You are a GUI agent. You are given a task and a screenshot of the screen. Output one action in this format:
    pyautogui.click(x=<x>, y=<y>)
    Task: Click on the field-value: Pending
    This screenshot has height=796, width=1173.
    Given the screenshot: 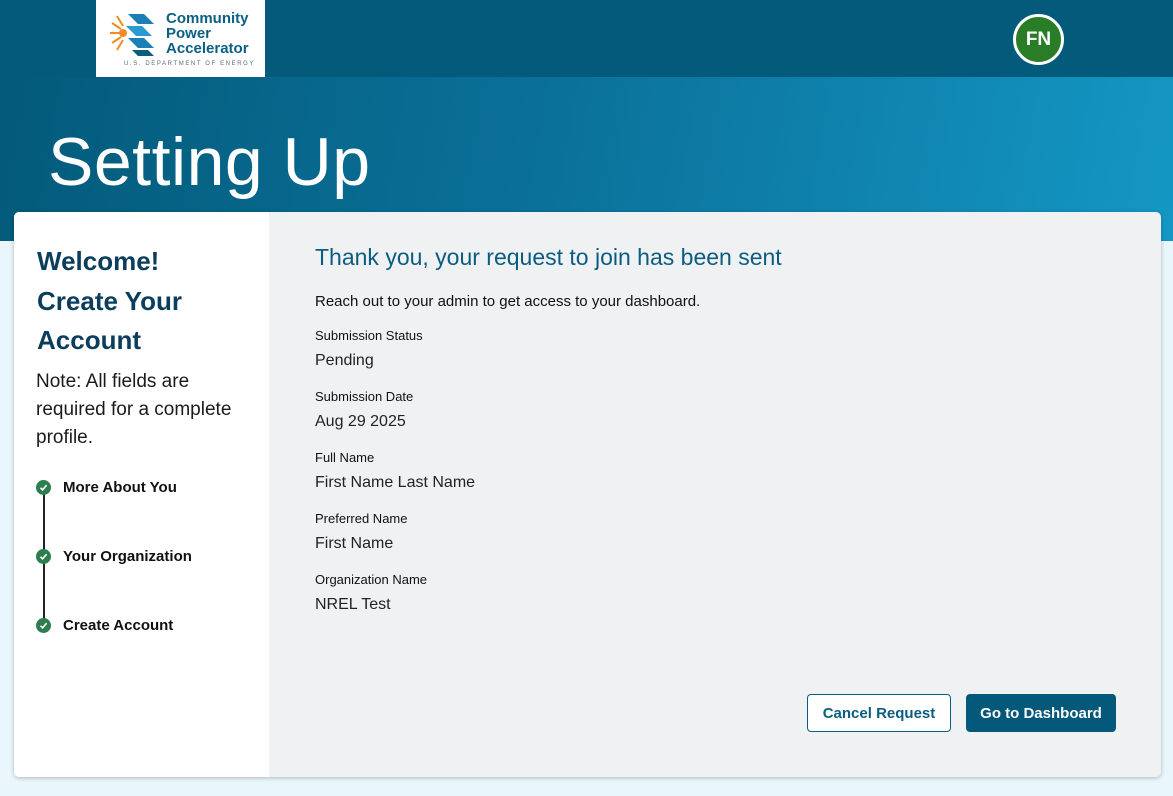 What is the action you would take?
    pyautogui.click(x=344, y=360)
    